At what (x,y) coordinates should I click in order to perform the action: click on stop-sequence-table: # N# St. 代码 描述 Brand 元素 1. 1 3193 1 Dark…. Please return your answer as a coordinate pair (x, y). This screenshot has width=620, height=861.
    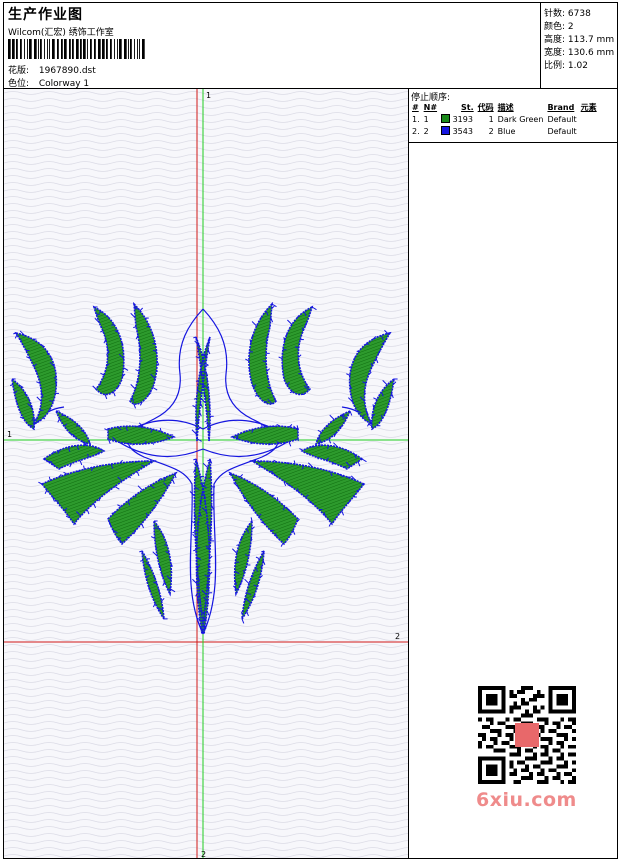
    Looking at the image, I should click on (504, 119).